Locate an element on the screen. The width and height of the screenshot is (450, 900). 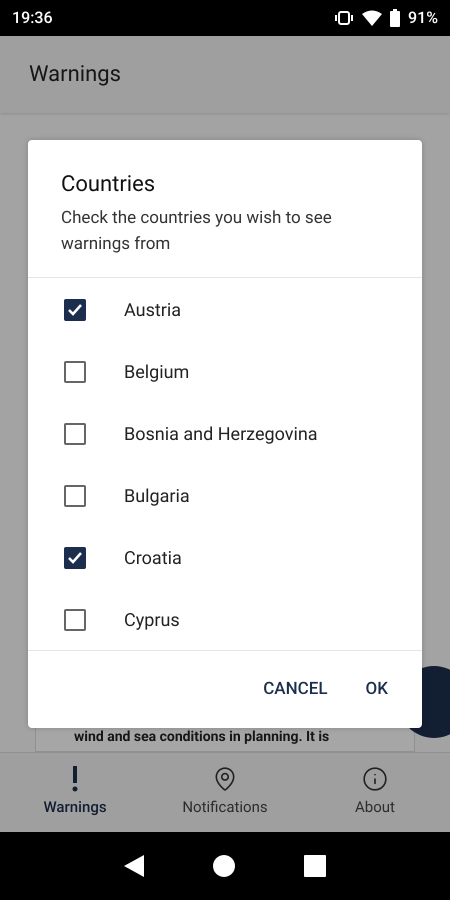
home-icon is located at coordinates (223, 866).